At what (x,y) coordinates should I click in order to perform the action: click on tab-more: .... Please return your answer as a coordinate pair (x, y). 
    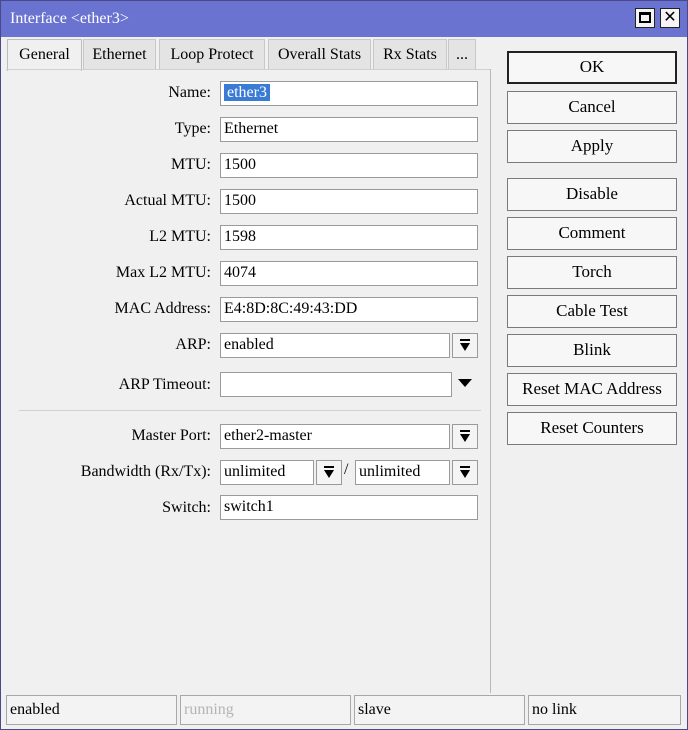
    Looking at the image, I should click on (462, 54).